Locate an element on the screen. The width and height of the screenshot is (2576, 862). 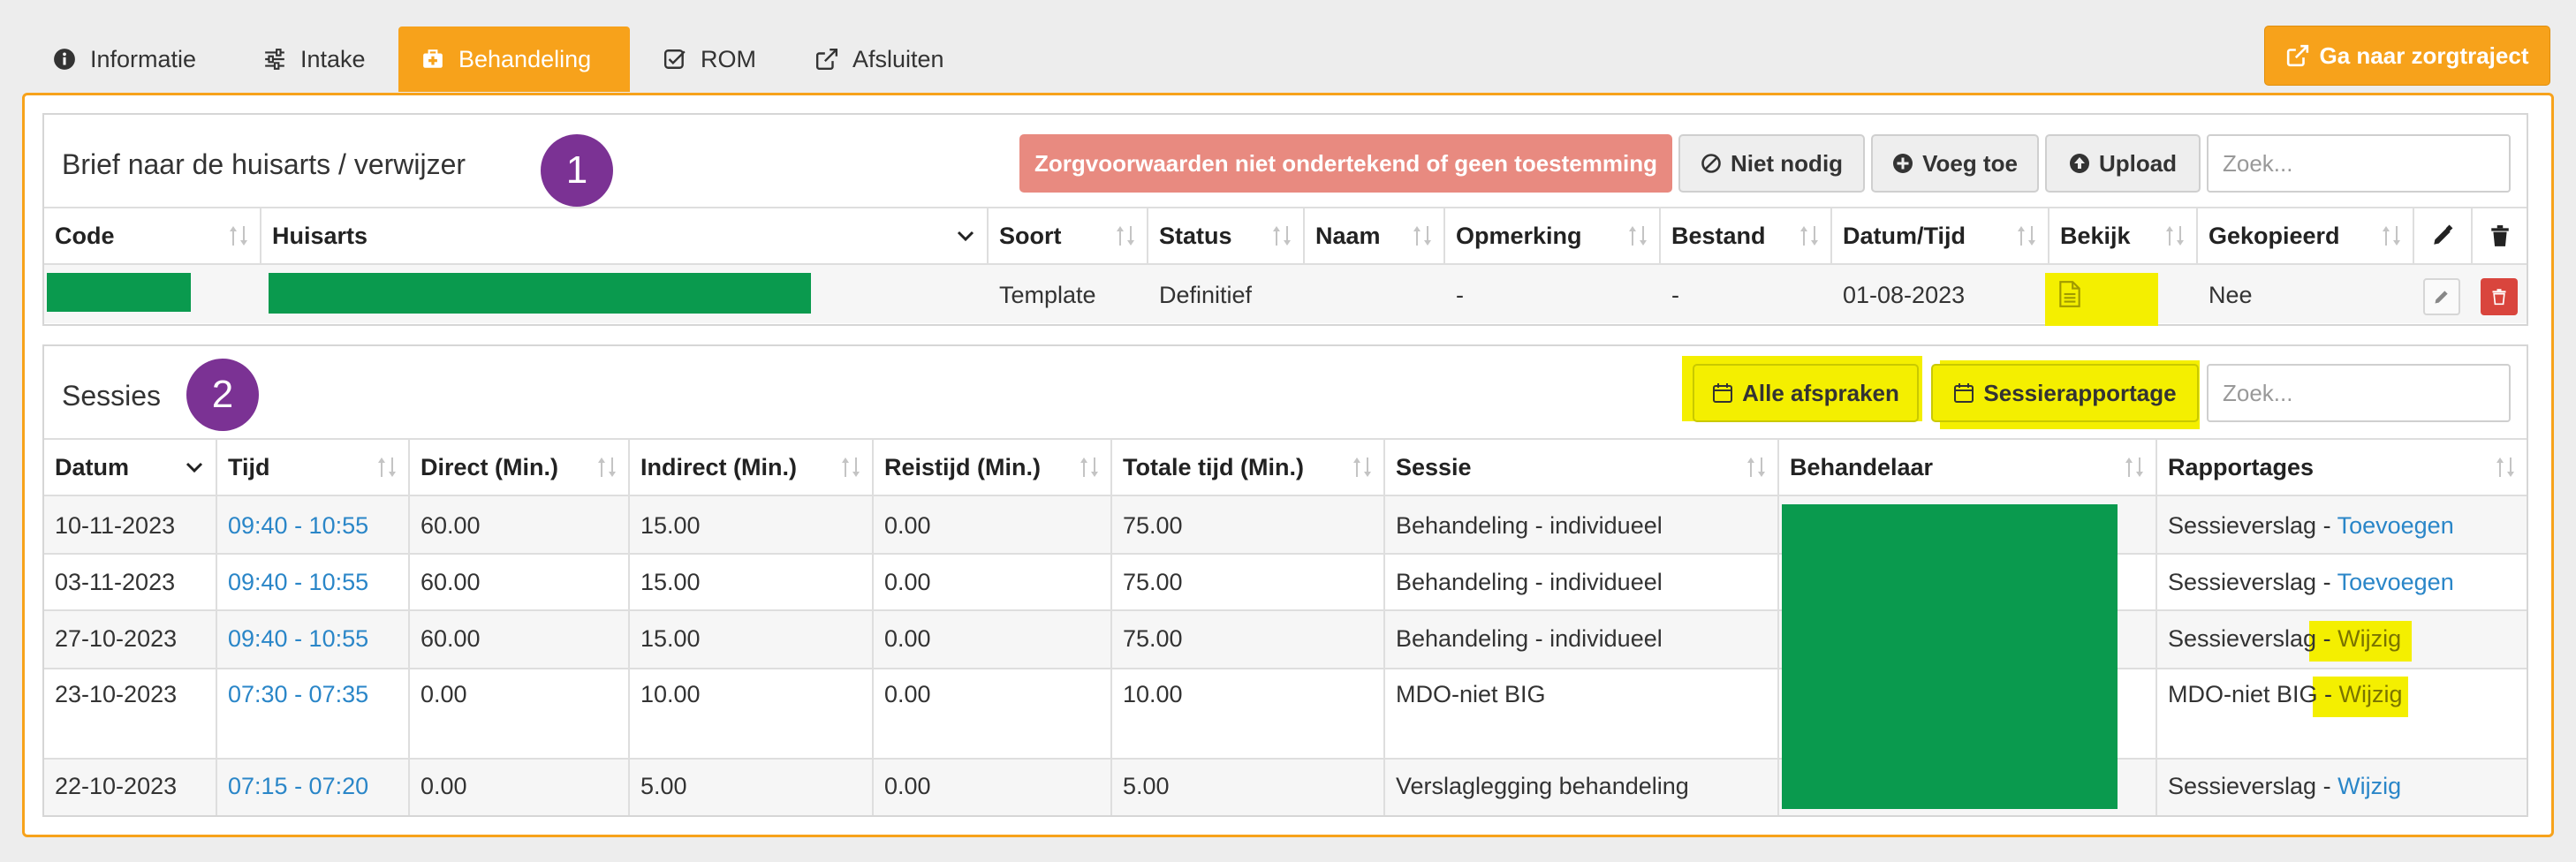
column-header-datum: Datum is located at coordinates (130, 468).